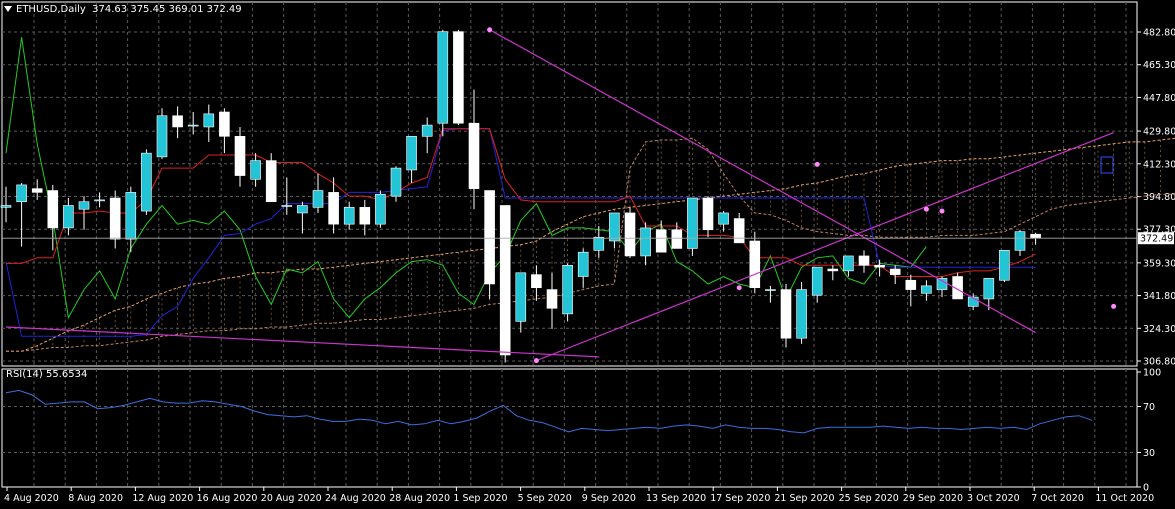  I want to click on ohlc-values: 374.63 375.45 369.01 372.49, so click(167, 9).